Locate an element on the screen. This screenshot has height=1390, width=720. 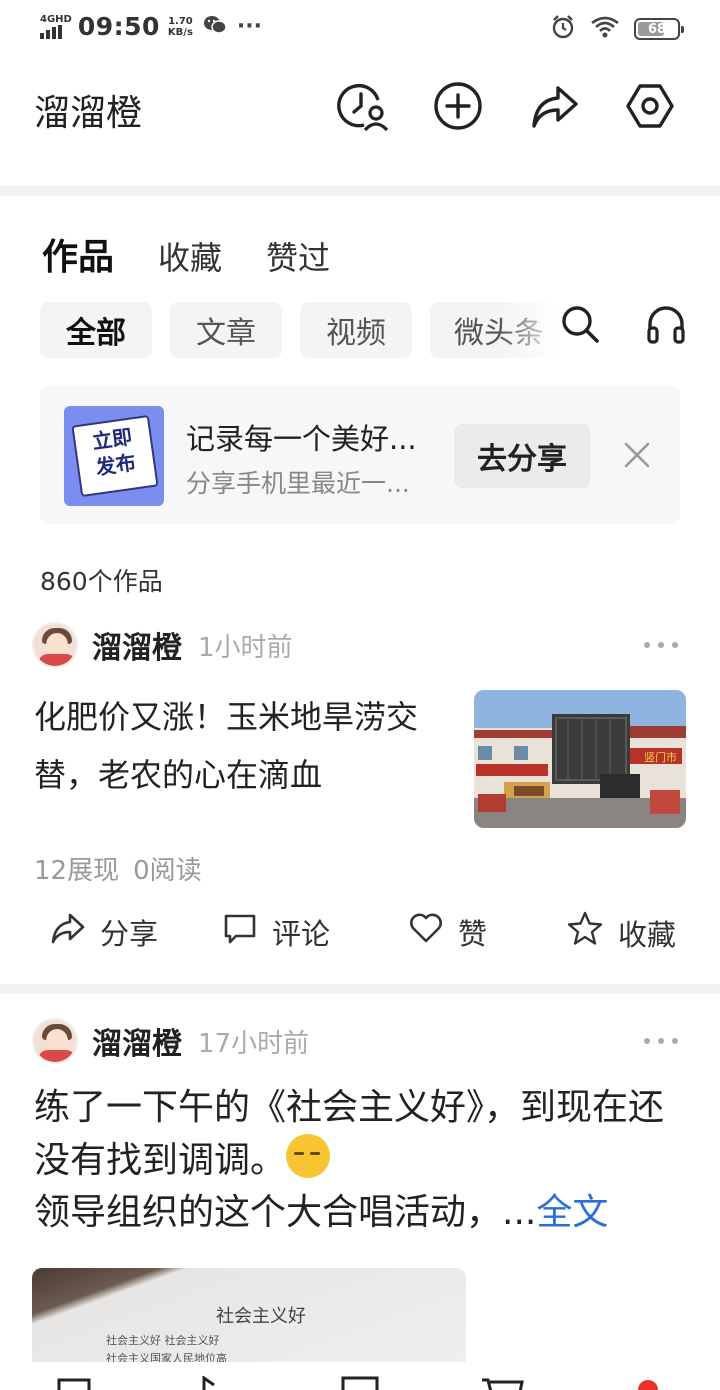
alarm-icon is located at coordinates (563, 29).